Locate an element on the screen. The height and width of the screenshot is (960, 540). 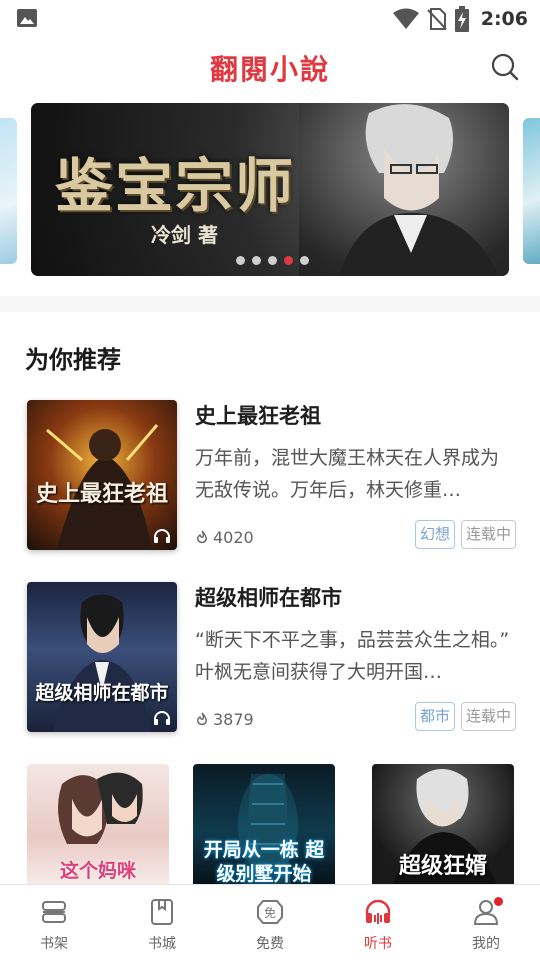
book-grid-cover: 这个妈咪 is located at coordinates (98, 825).